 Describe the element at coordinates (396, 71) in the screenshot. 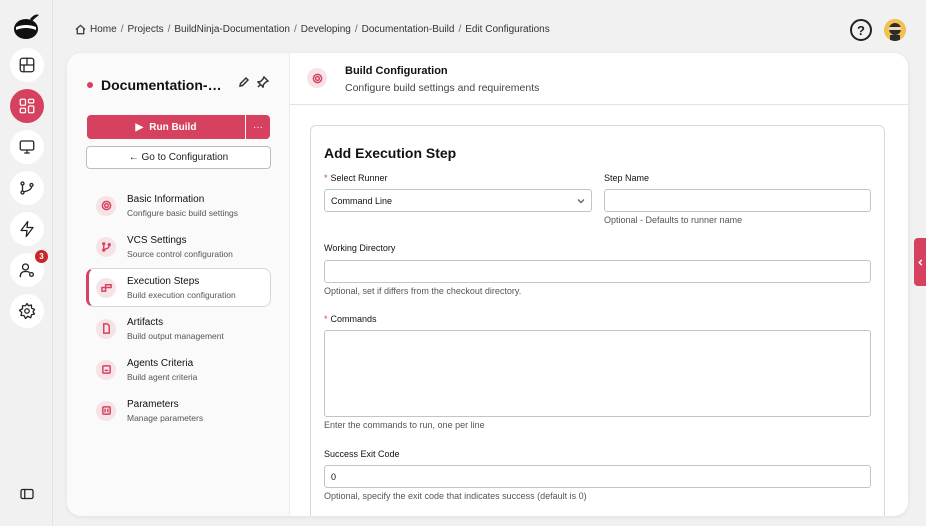

I see `panel-title: Build Configuration` at that location.